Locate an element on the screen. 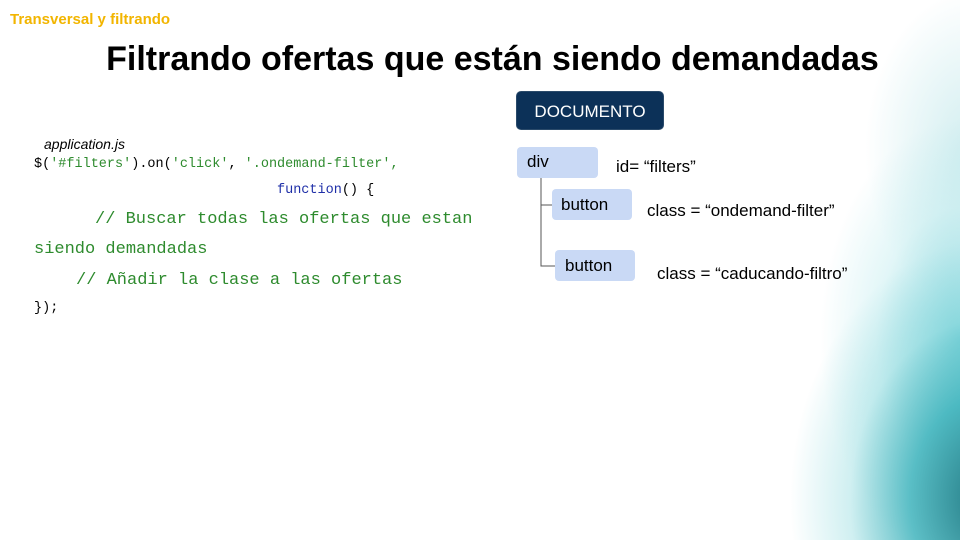 The height and width of the screenshot is (540, 960). dom-node-button-1-attr: class = “ondemand-filter” is located at coordinates (741, 210).